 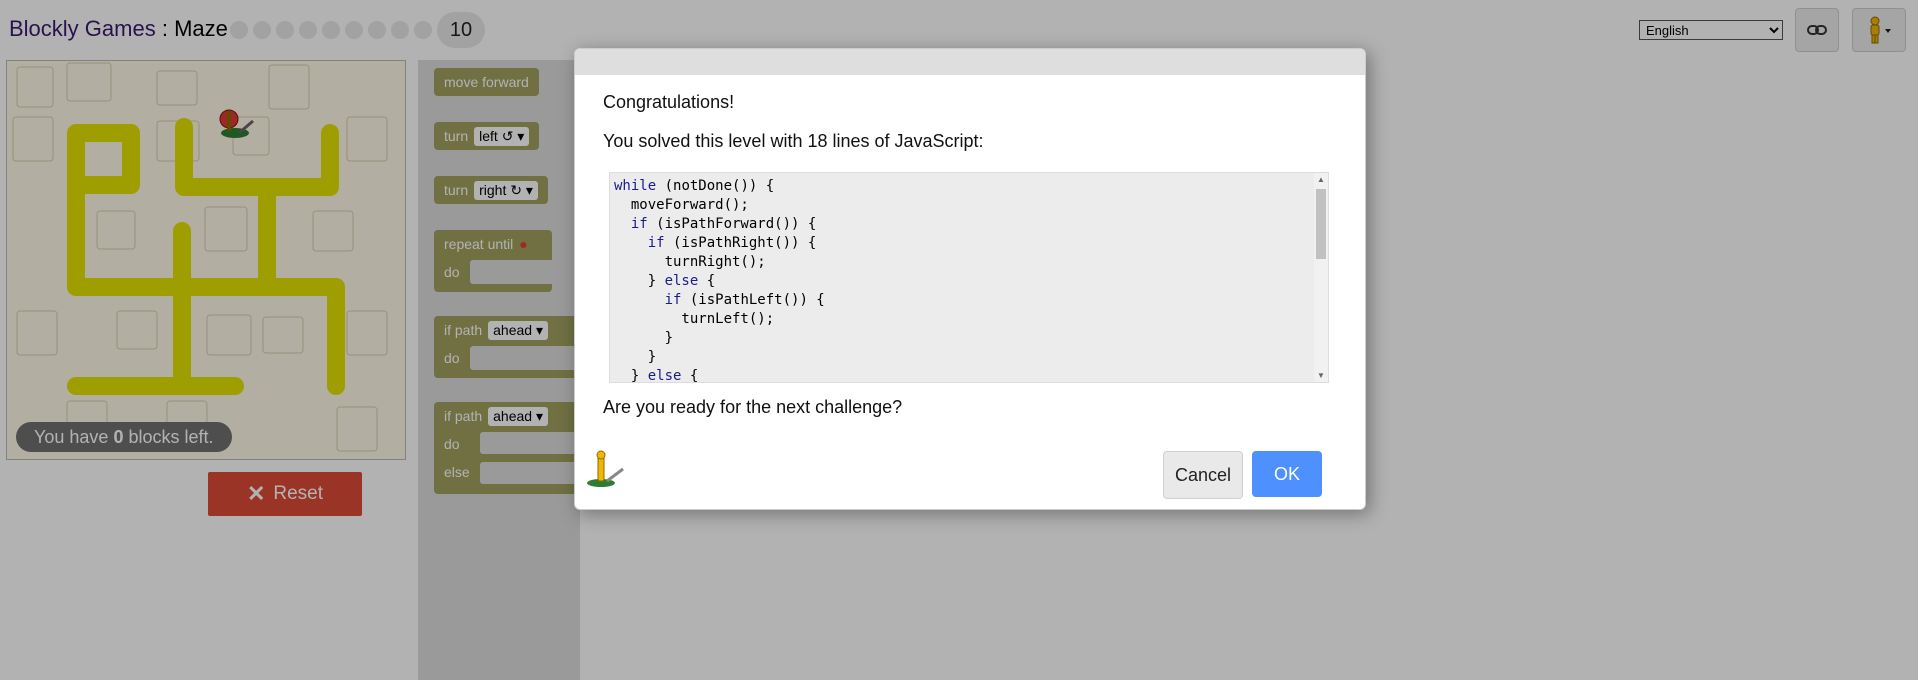 What do you see at coordinates (1321, 277) in the screenshot?
I see `code-scrollbar: ▲ ▼` at bounding box center [1321, 277].